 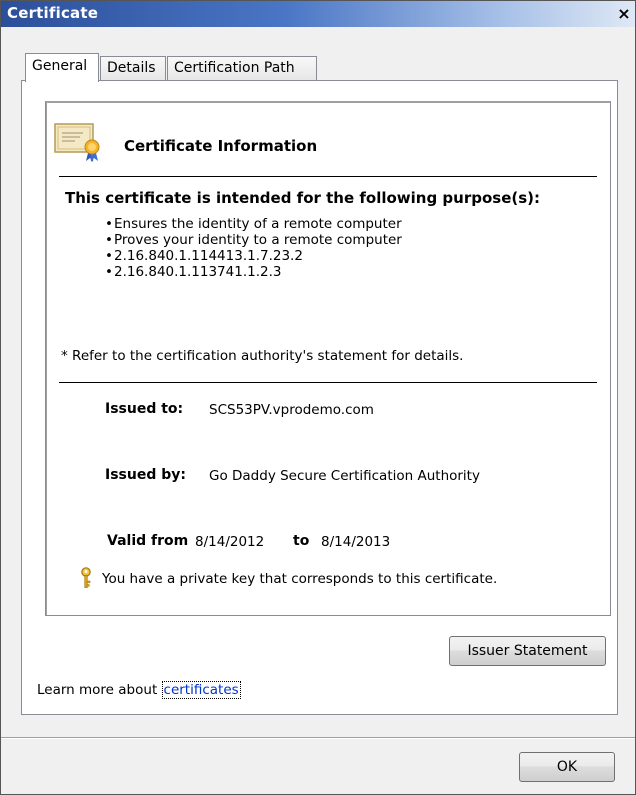 What do you see at coordinates (201, 690) in the screenshot?
I see `certificates-link: certificates` at bounding box center [201, 690].